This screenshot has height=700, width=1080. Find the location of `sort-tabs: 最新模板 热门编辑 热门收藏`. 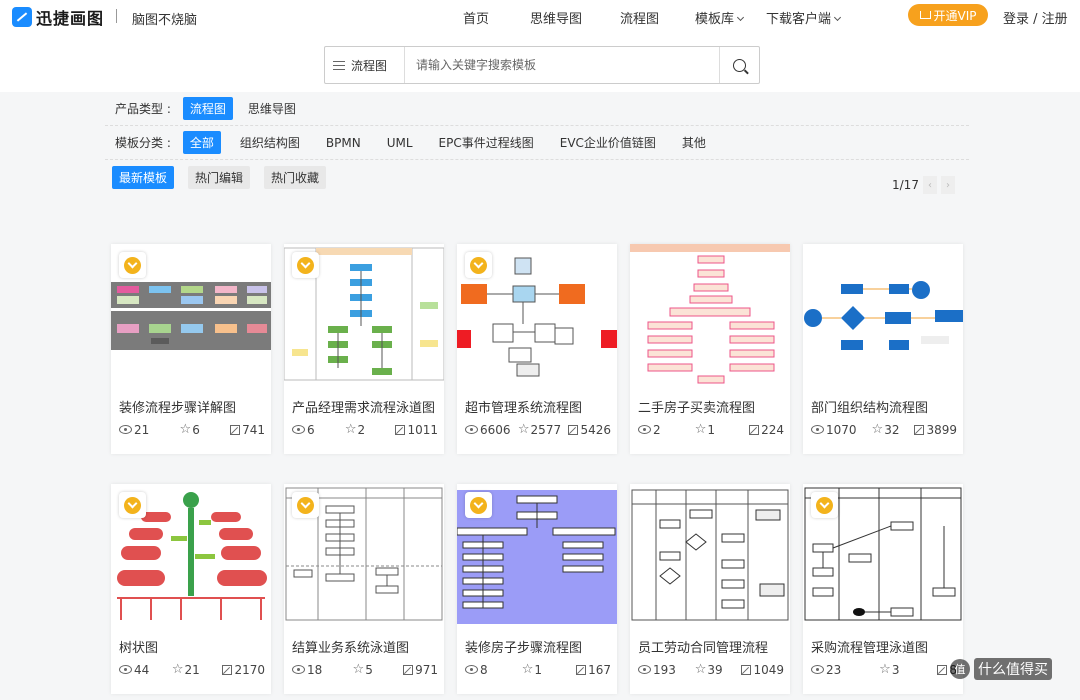

sort-tabs: 最新模板 热门编辑 热门收藏 is located at coordinates (537, 177).